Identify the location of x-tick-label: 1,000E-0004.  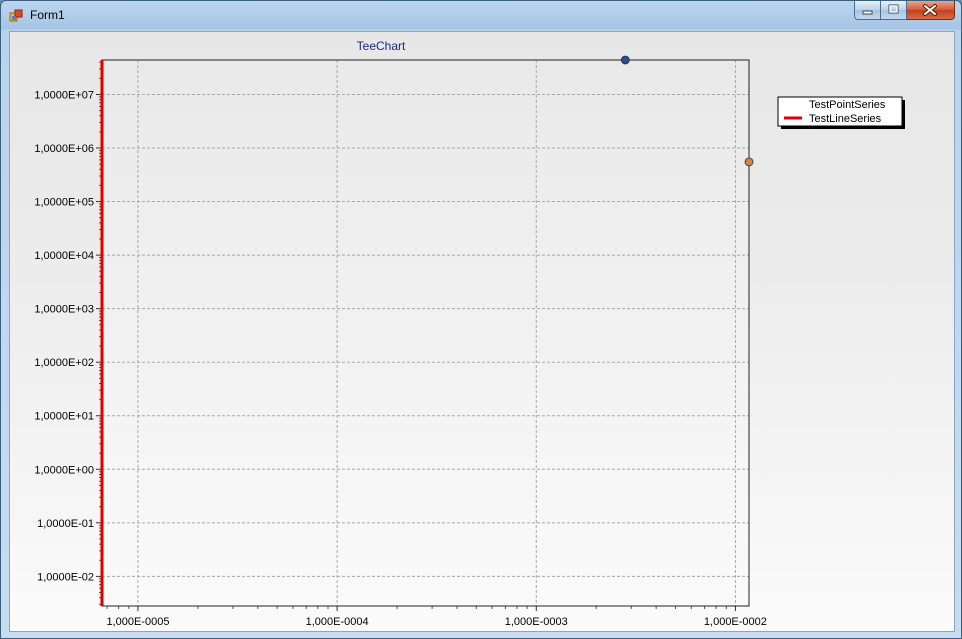
(337, 622).